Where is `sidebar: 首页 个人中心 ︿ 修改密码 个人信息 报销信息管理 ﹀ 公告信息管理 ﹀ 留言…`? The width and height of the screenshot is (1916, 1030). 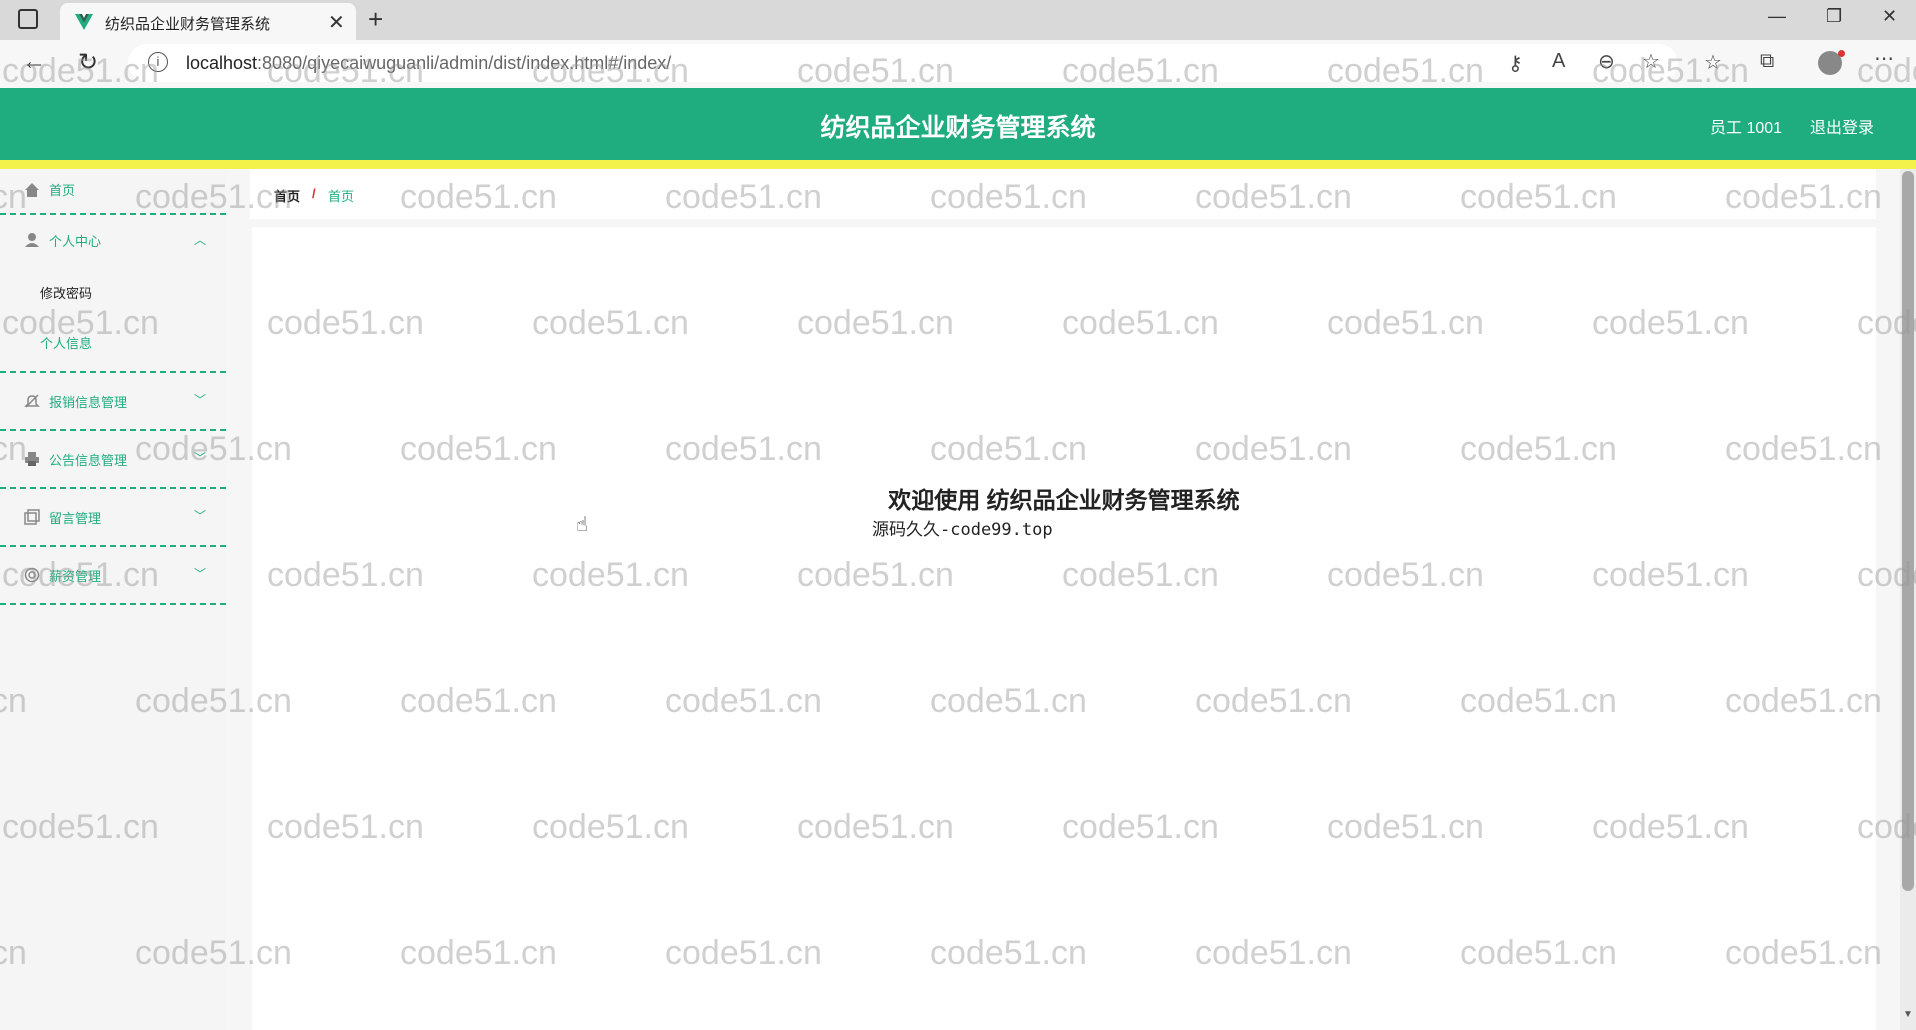 sidebar: 首页 个人中心 ︿ 修改密码 个人信息 报销信息管理 ﹀ 公告信息管理 ﹀ 留言… is located at coordinates (113, 599).